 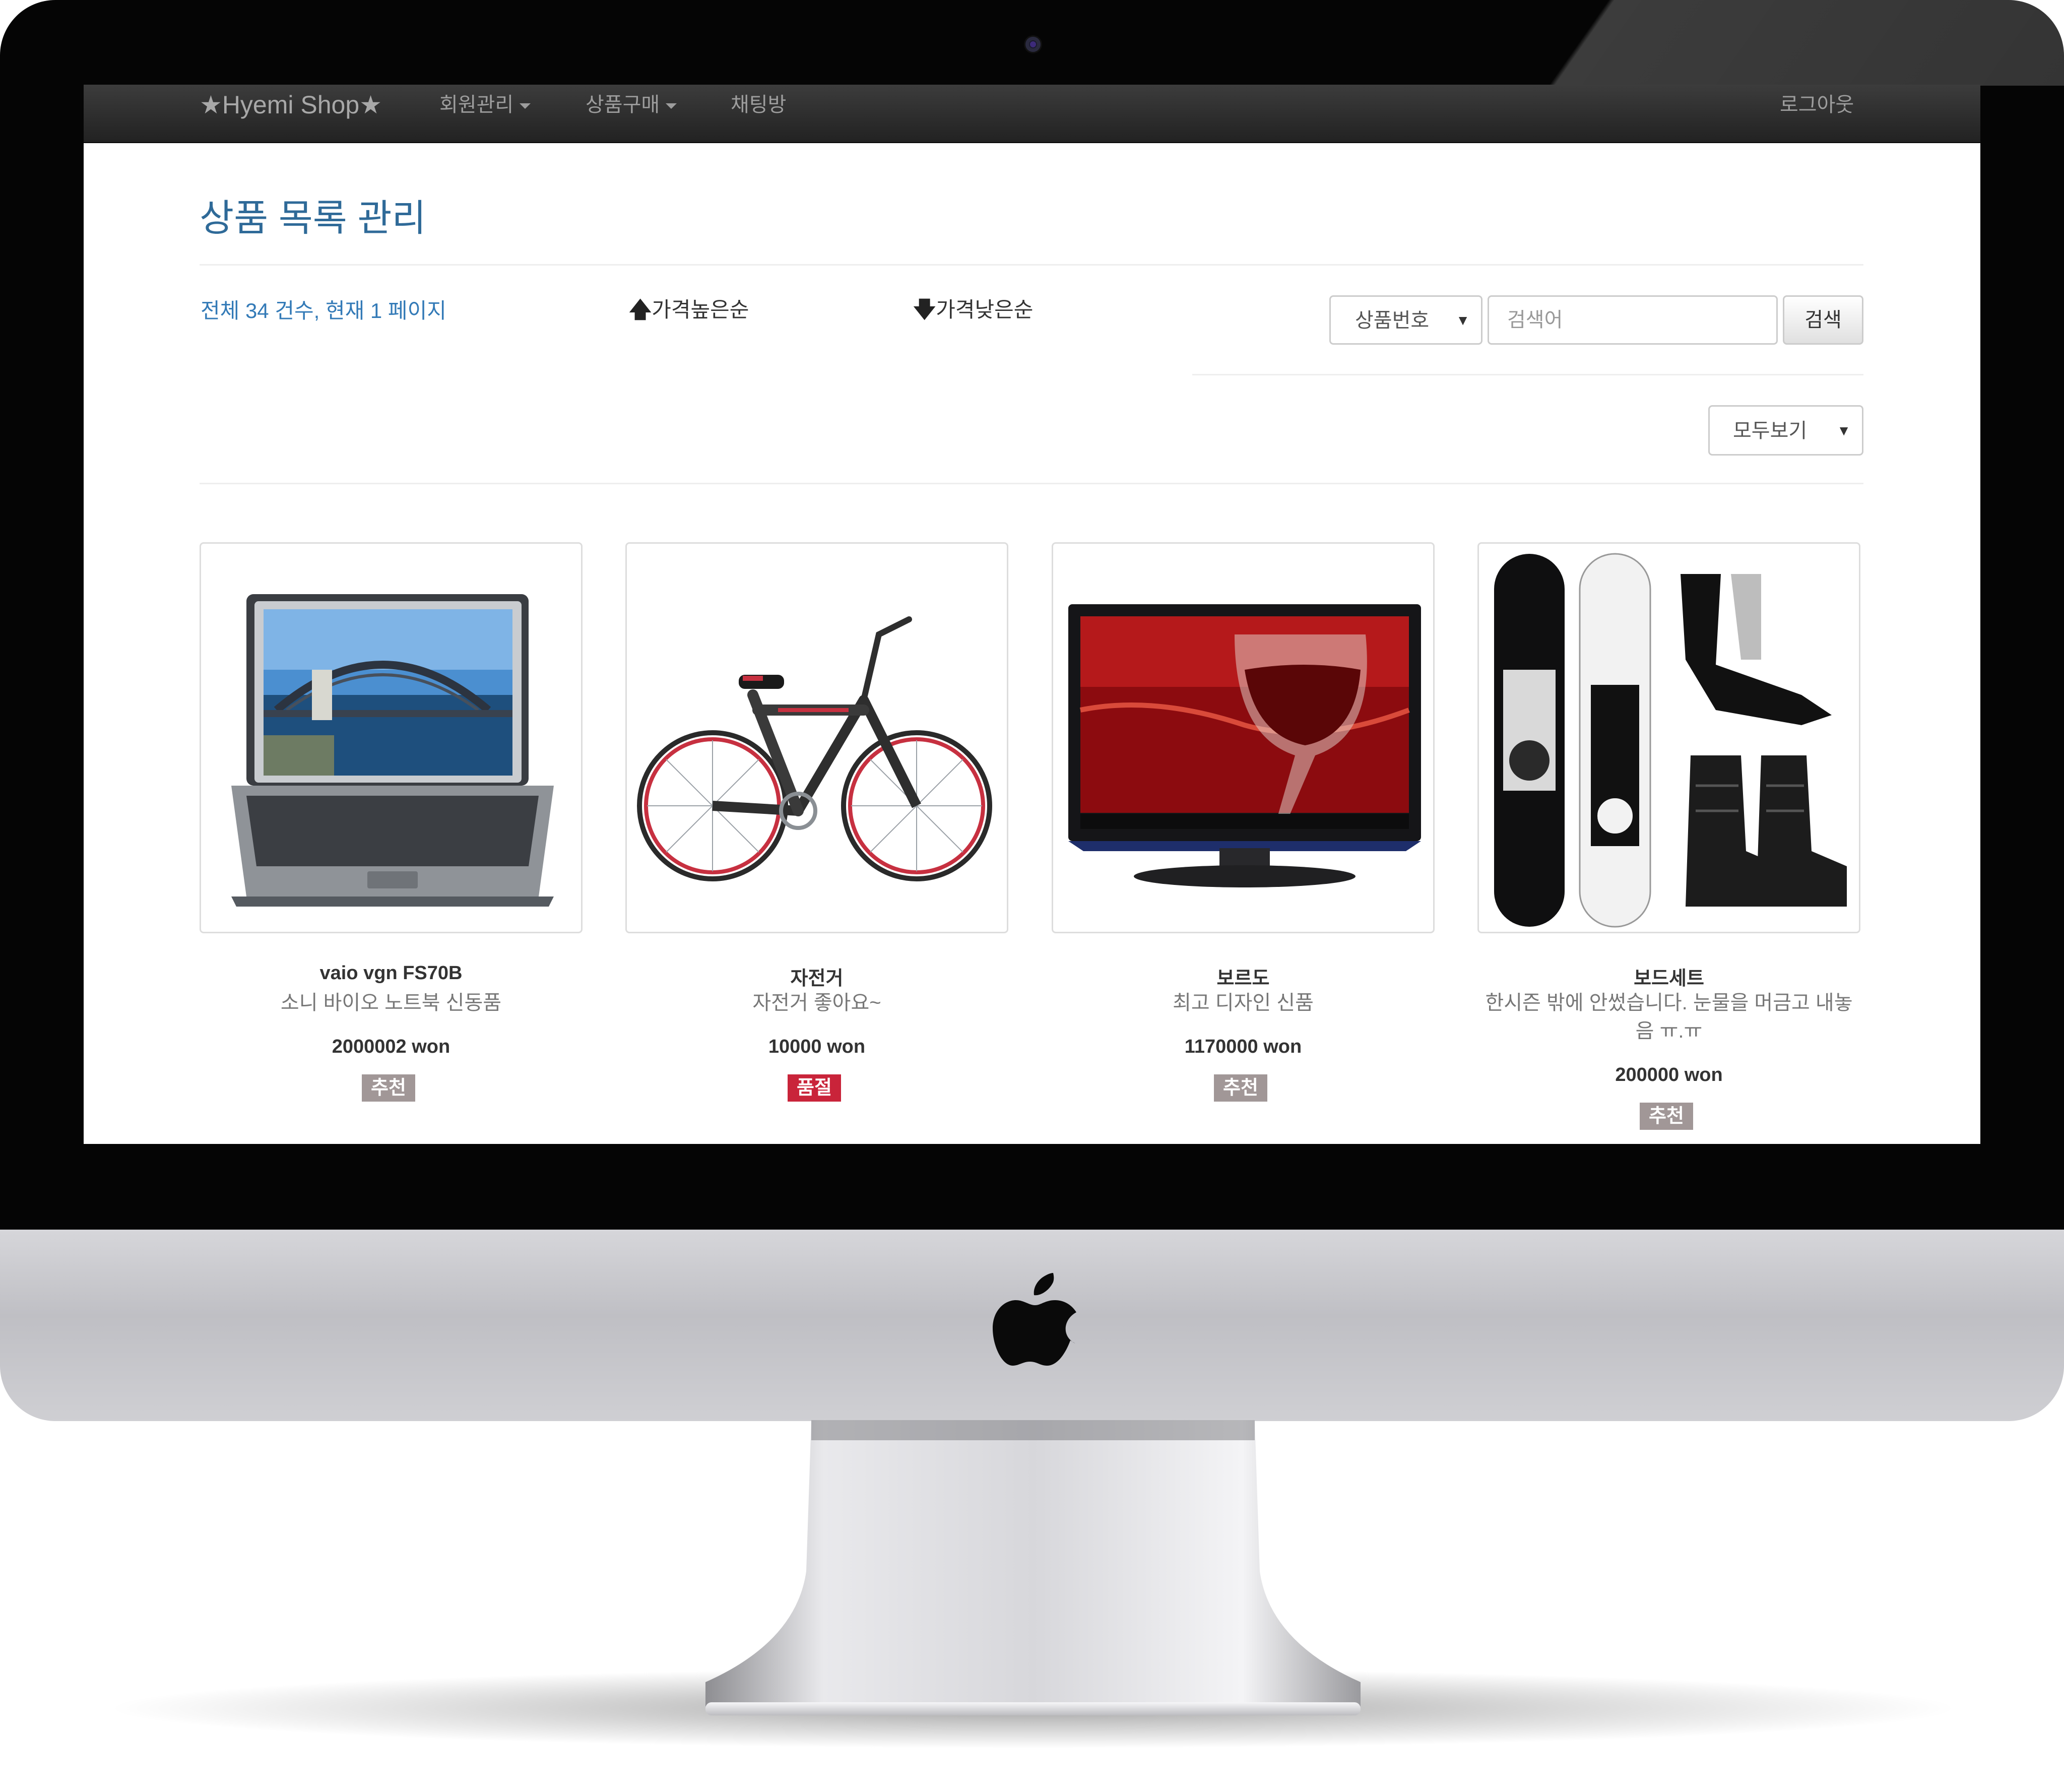 What do you see at coordinates (1669, 1017) in the screenshot?
I see `product-description: 한시즌 밖에 안썼습니다. 눈물을 머금고 내놓음 ㅠ.ㅠ` at bounding box center [1669, 1017].